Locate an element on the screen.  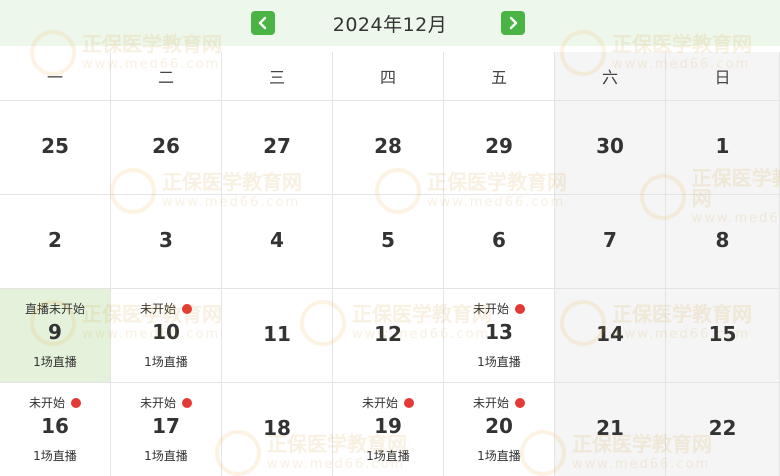
day-number: 29 is located at coordinates (499, 146).